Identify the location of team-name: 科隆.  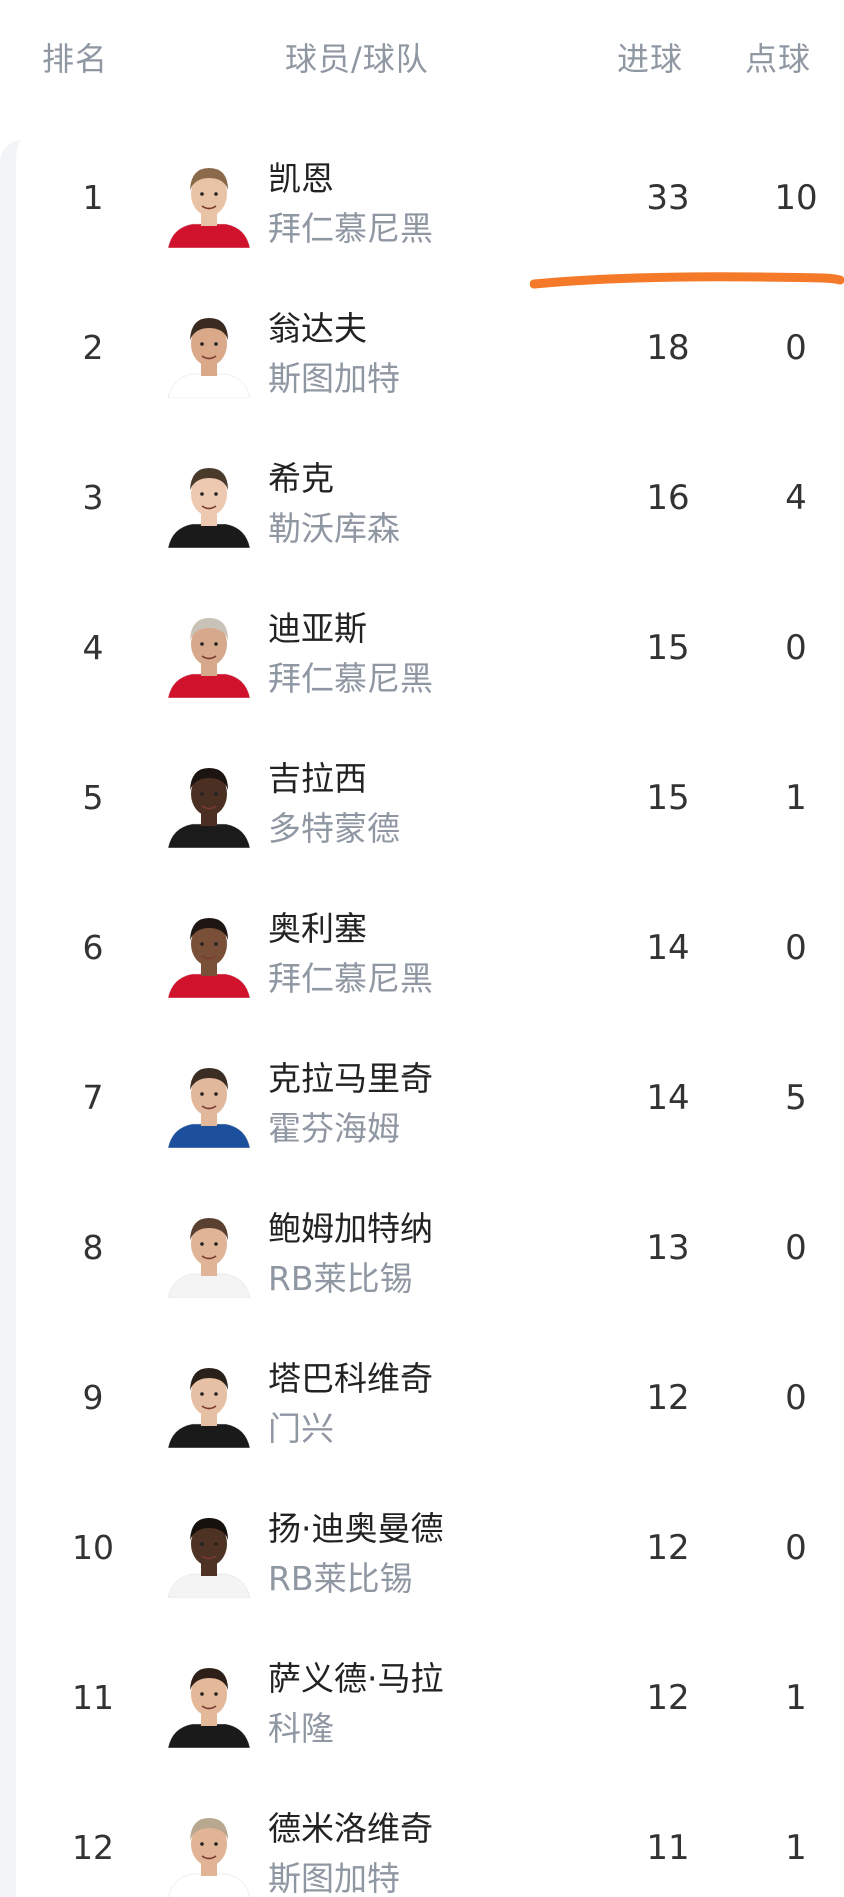
(301, 1726).